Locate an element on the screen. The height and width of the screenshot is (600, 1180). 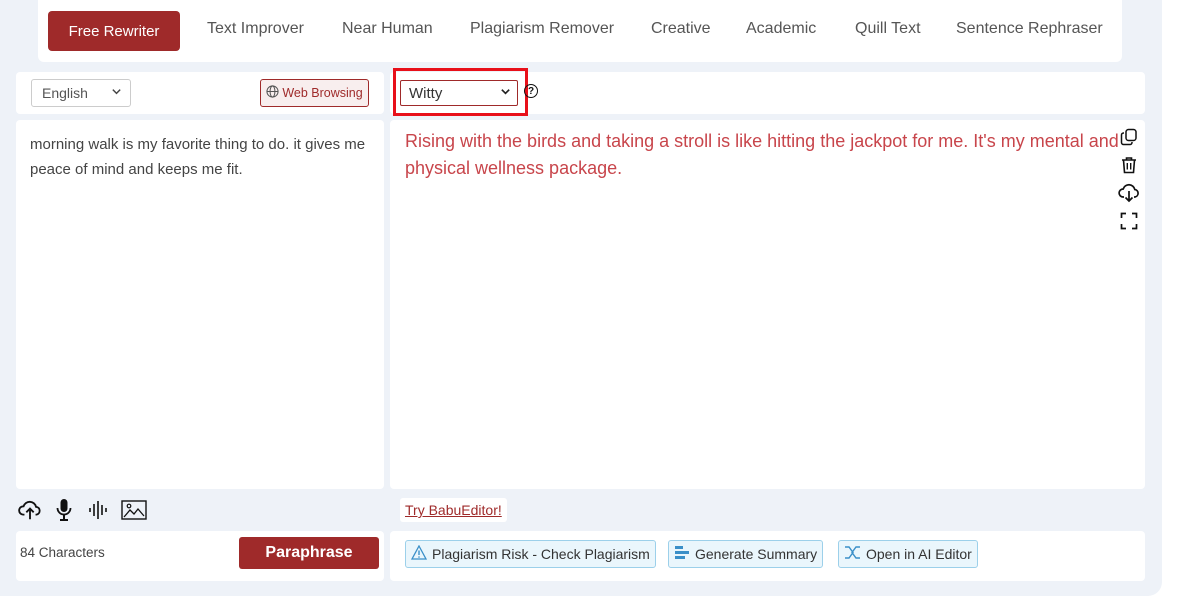
tone-mode-value: Witty is located at coordinates (426, 93).